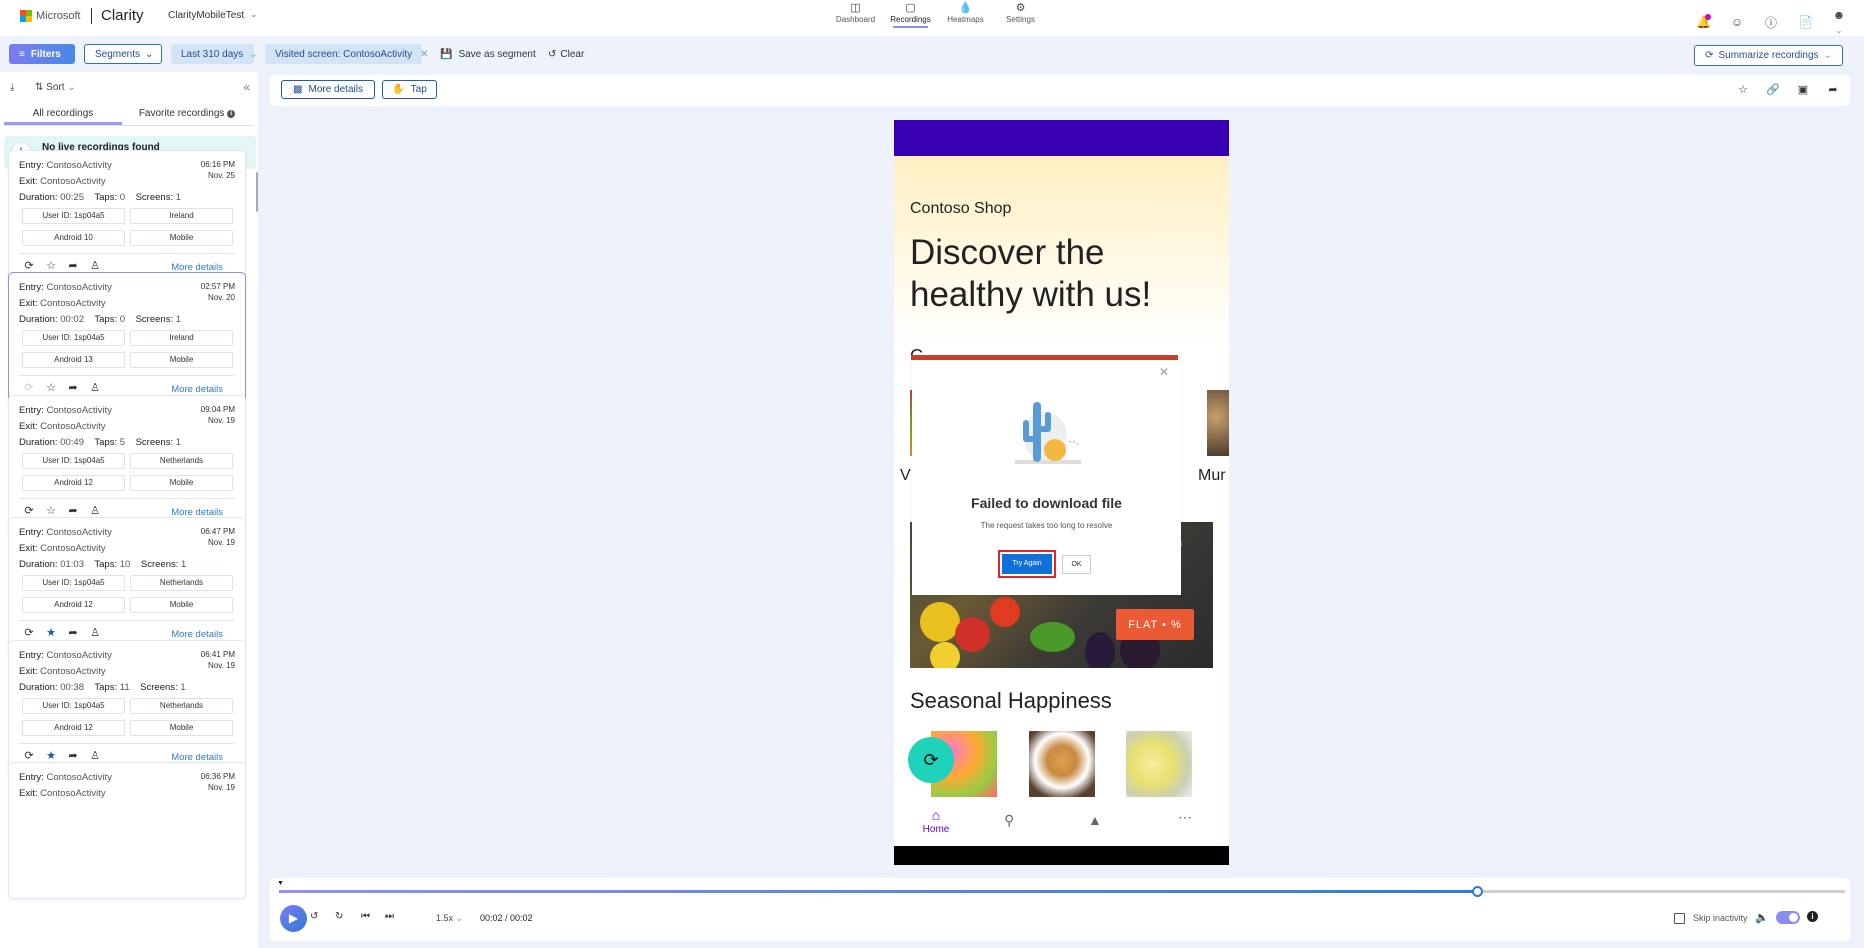 This screenshot has width=1864, height=948. I want to click on chevron-down-icon: ⌄, so click(254, 14).